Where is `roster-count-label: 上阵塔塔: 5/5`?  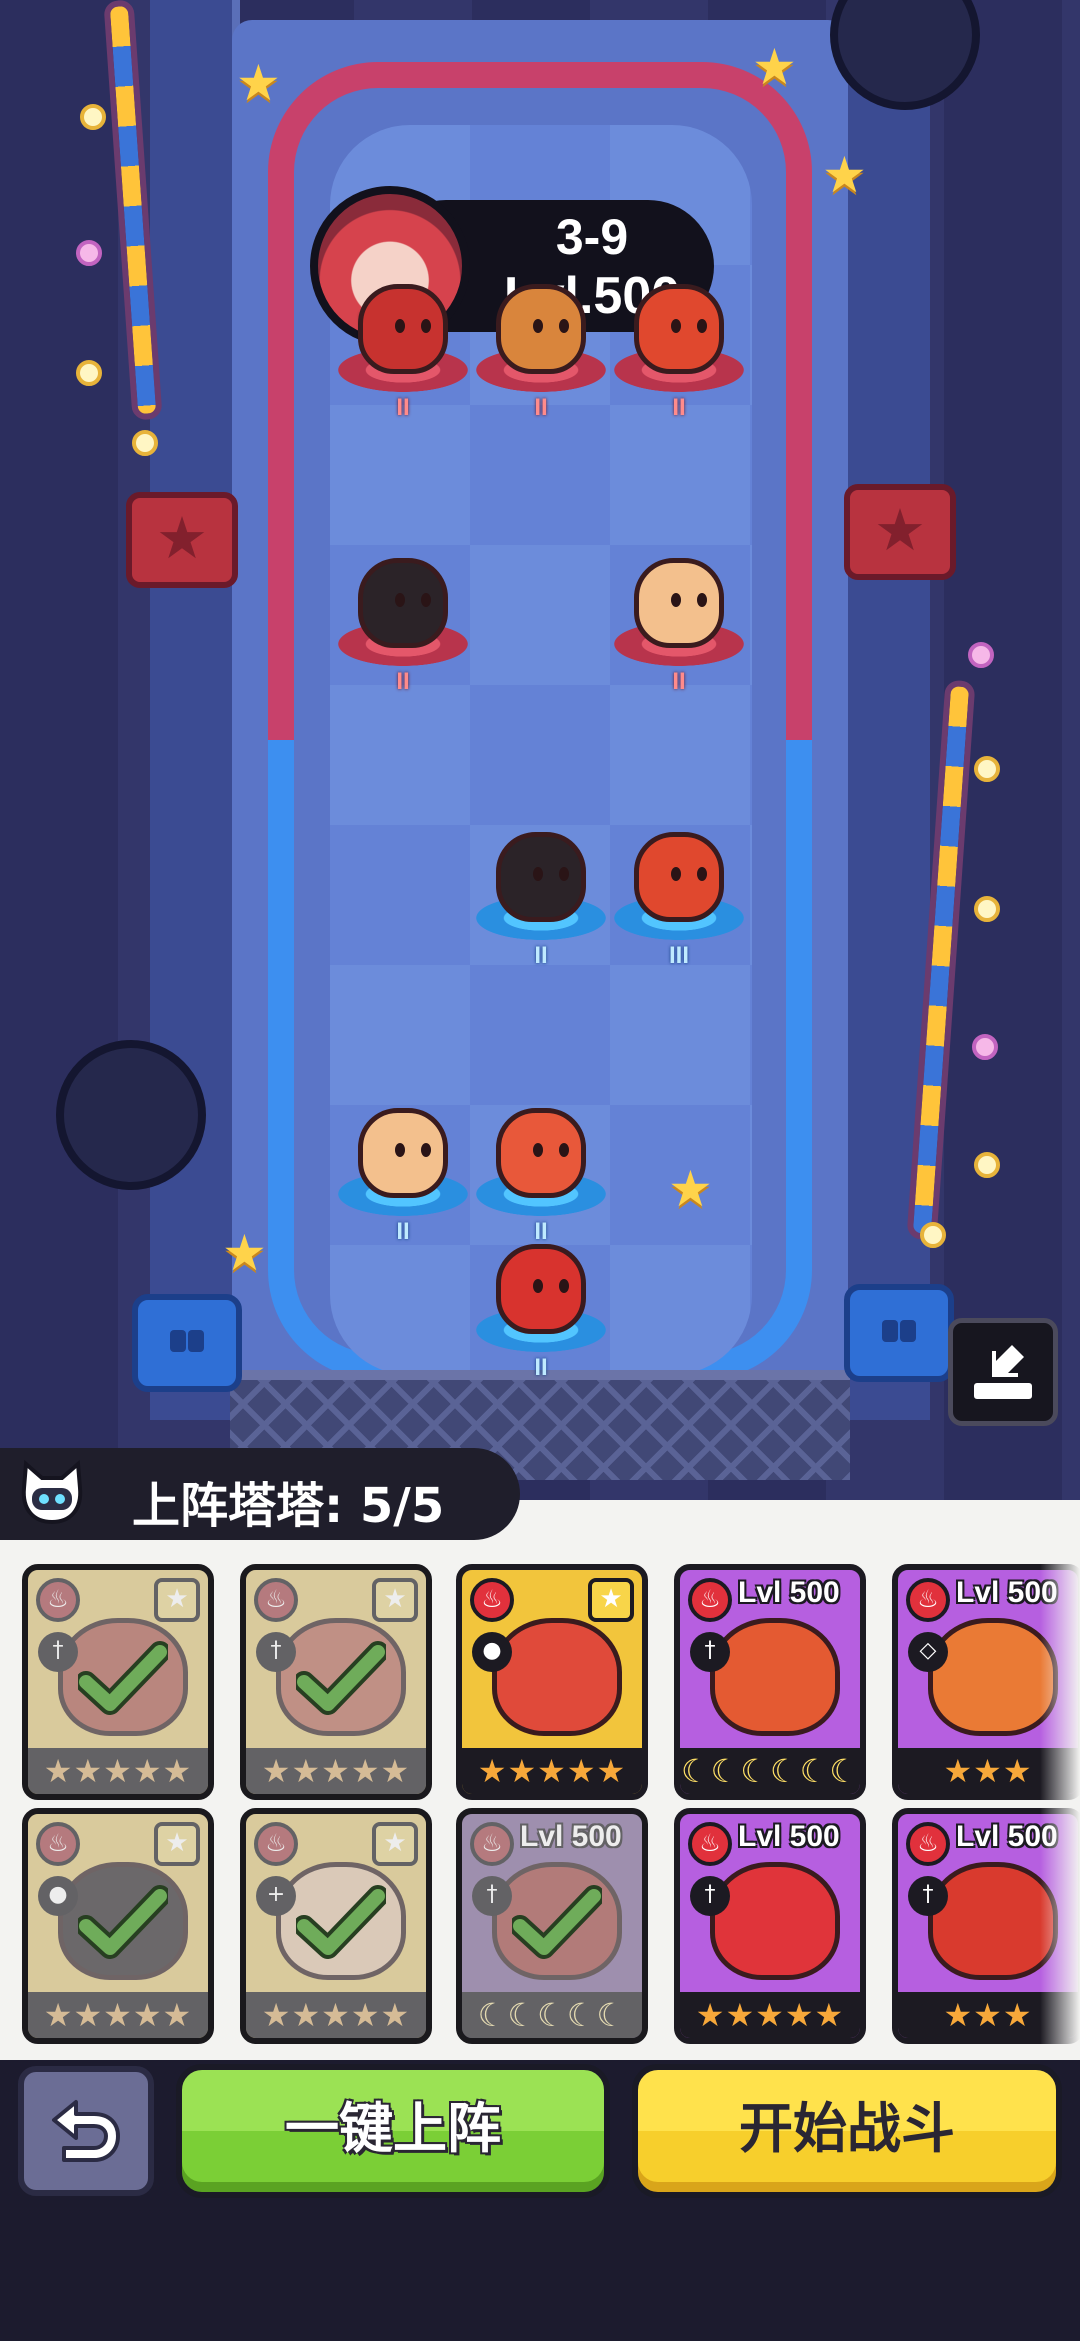 roster-count-label: 上阵塔塔: 5/5 is located at coordinates (288, 1506).